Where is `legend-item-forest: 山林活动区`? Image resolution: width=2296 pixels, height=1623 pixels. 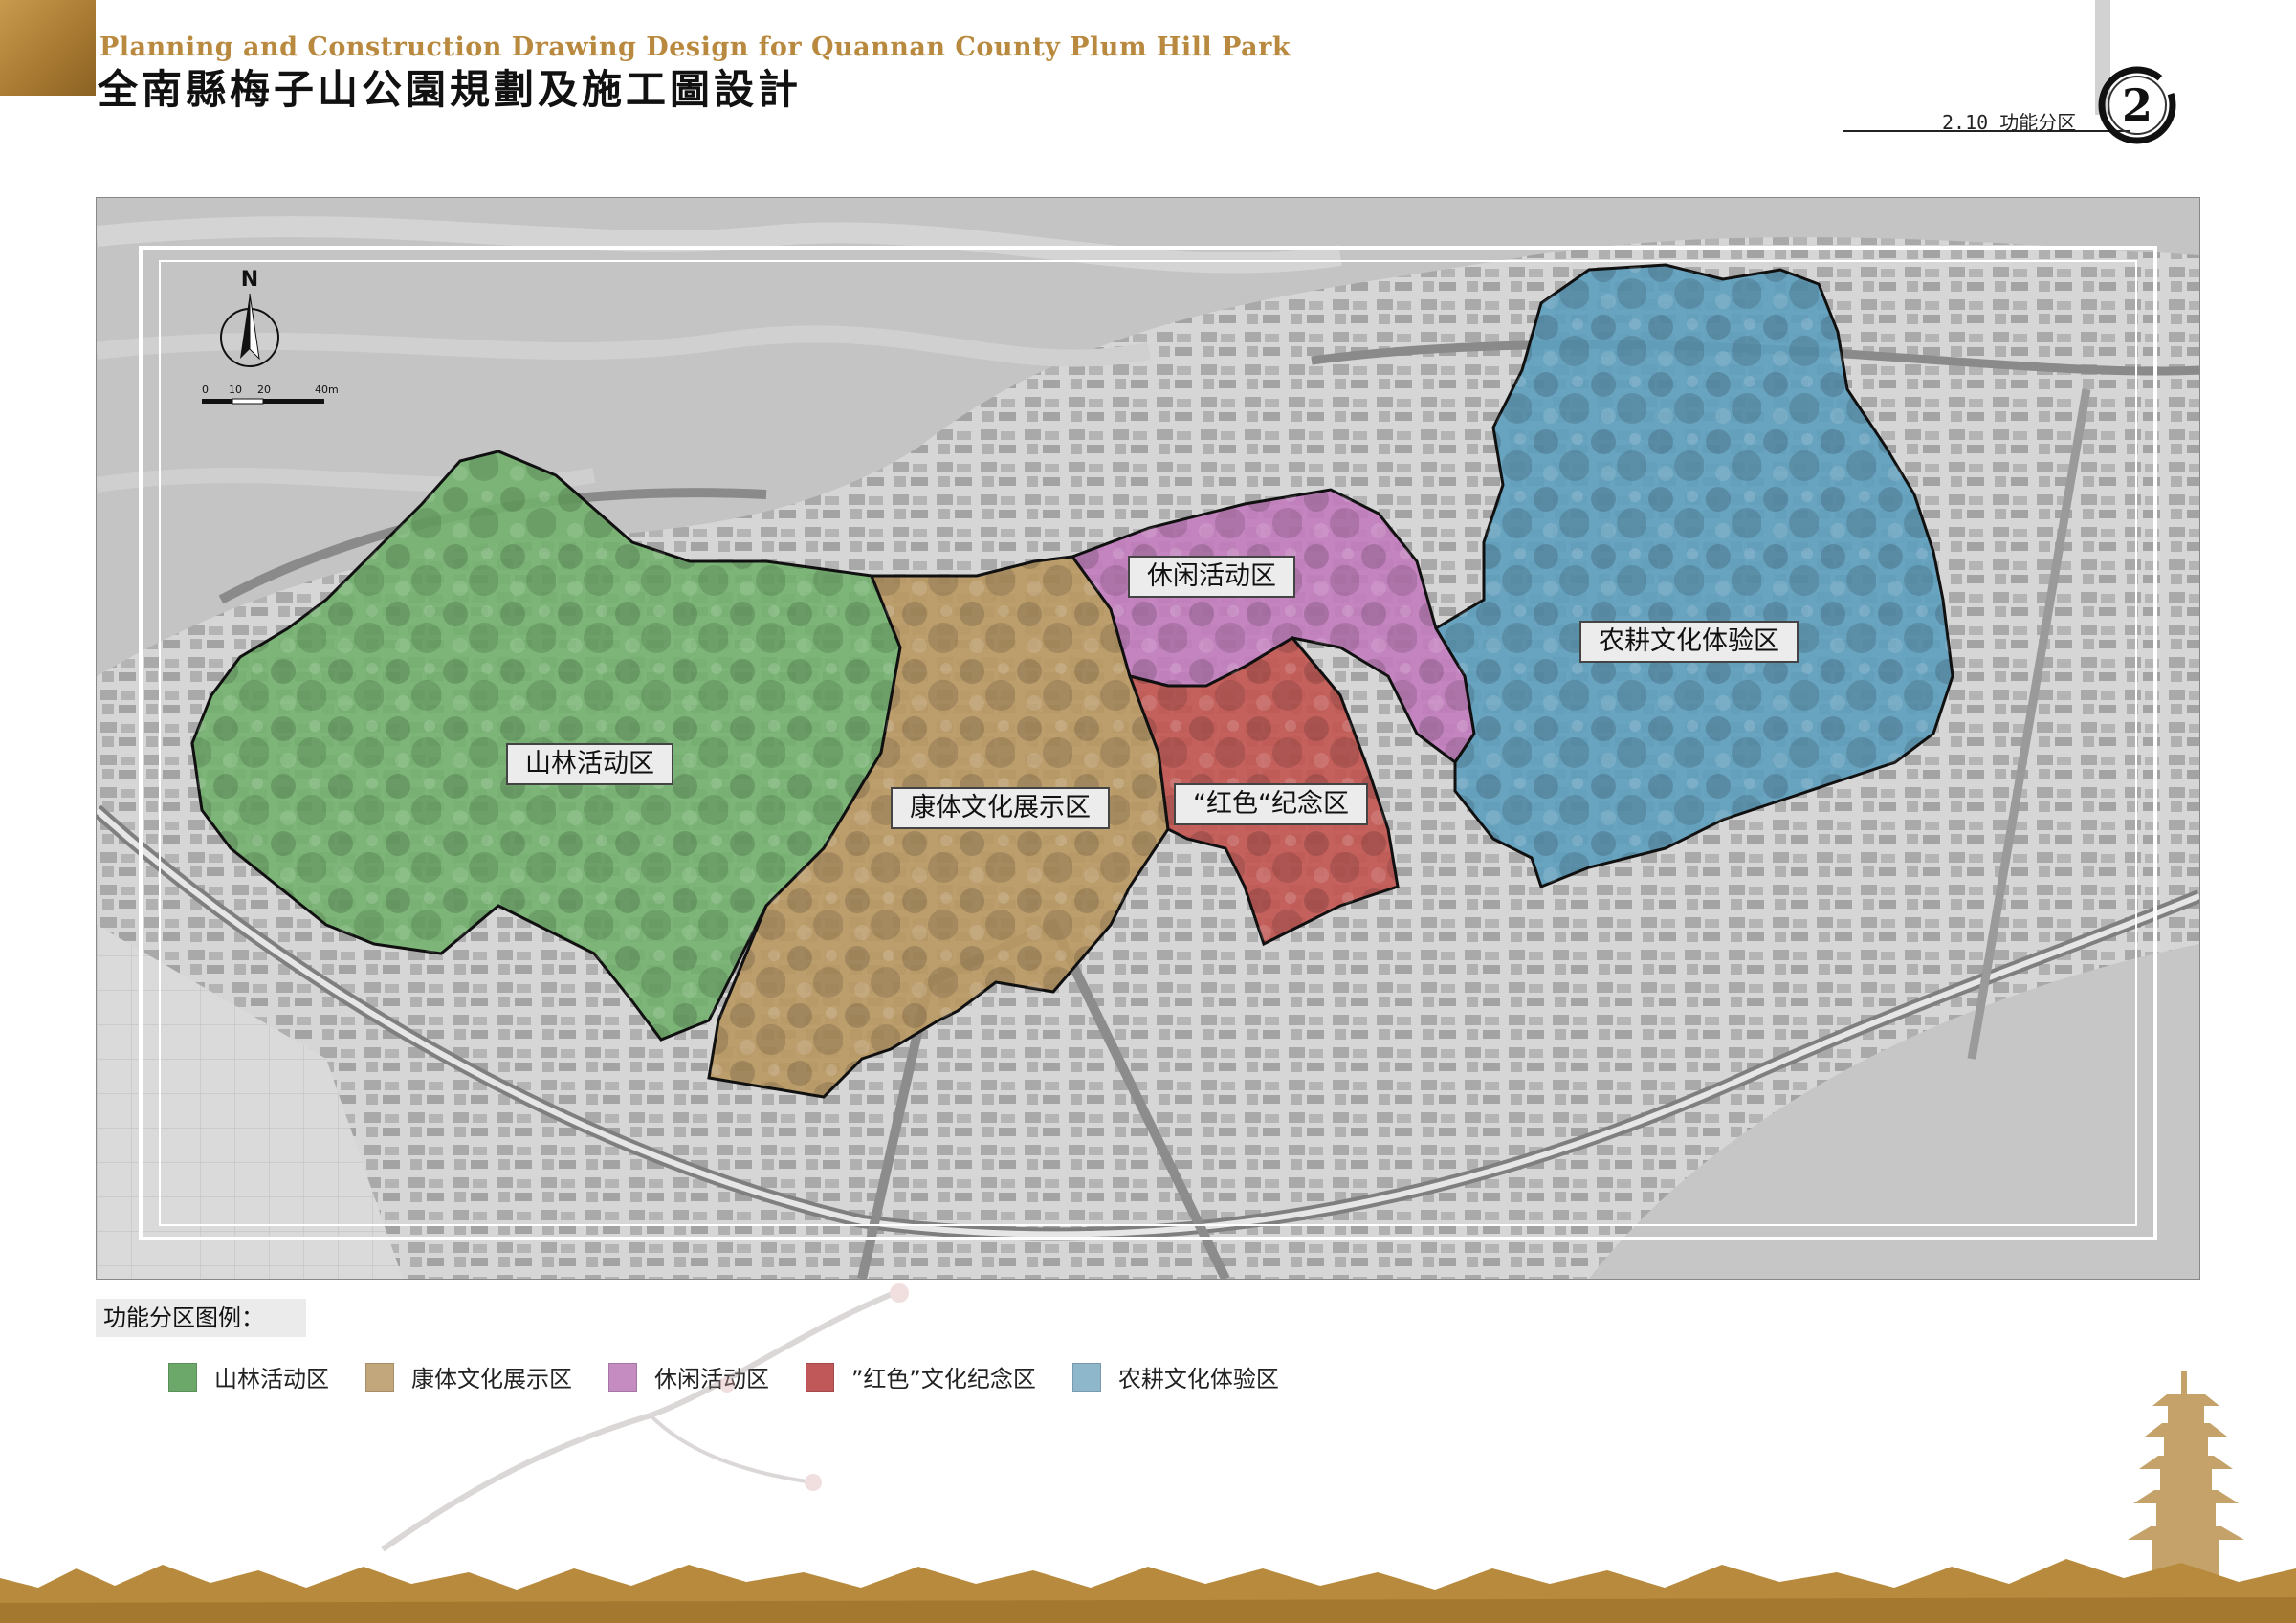 legend-item-forest: 山林活动区 is located at coordinates (248, 1376).